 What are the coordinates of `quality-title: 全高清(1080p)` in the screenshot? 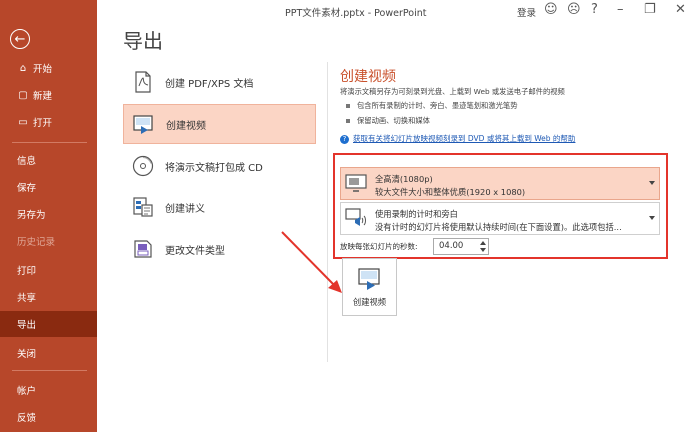 It's located at (404, 179).